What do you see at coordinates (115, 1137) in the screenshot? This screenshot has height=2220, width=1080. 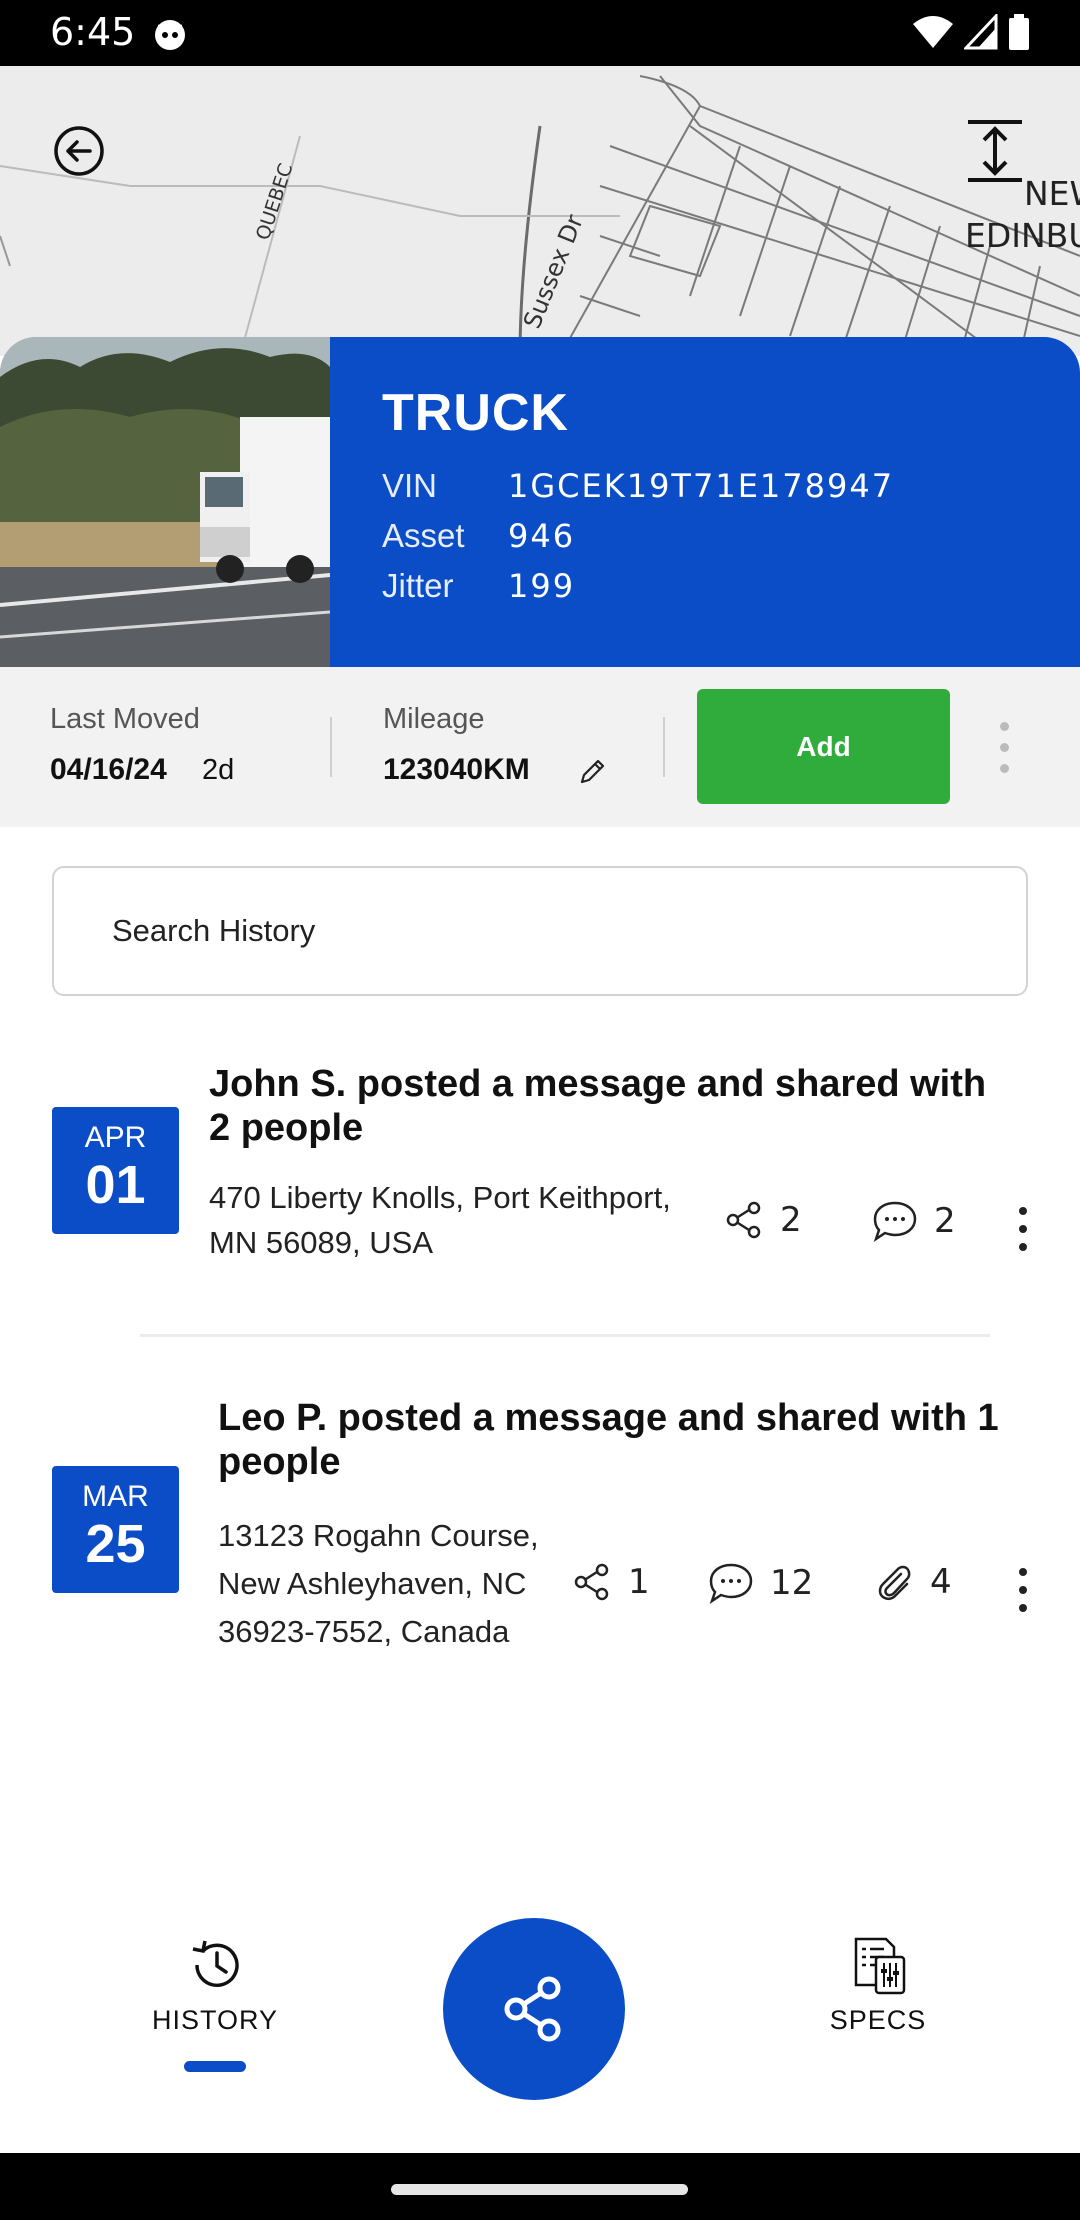 I see `date-month: APR` at bounding box center [115, 1137].